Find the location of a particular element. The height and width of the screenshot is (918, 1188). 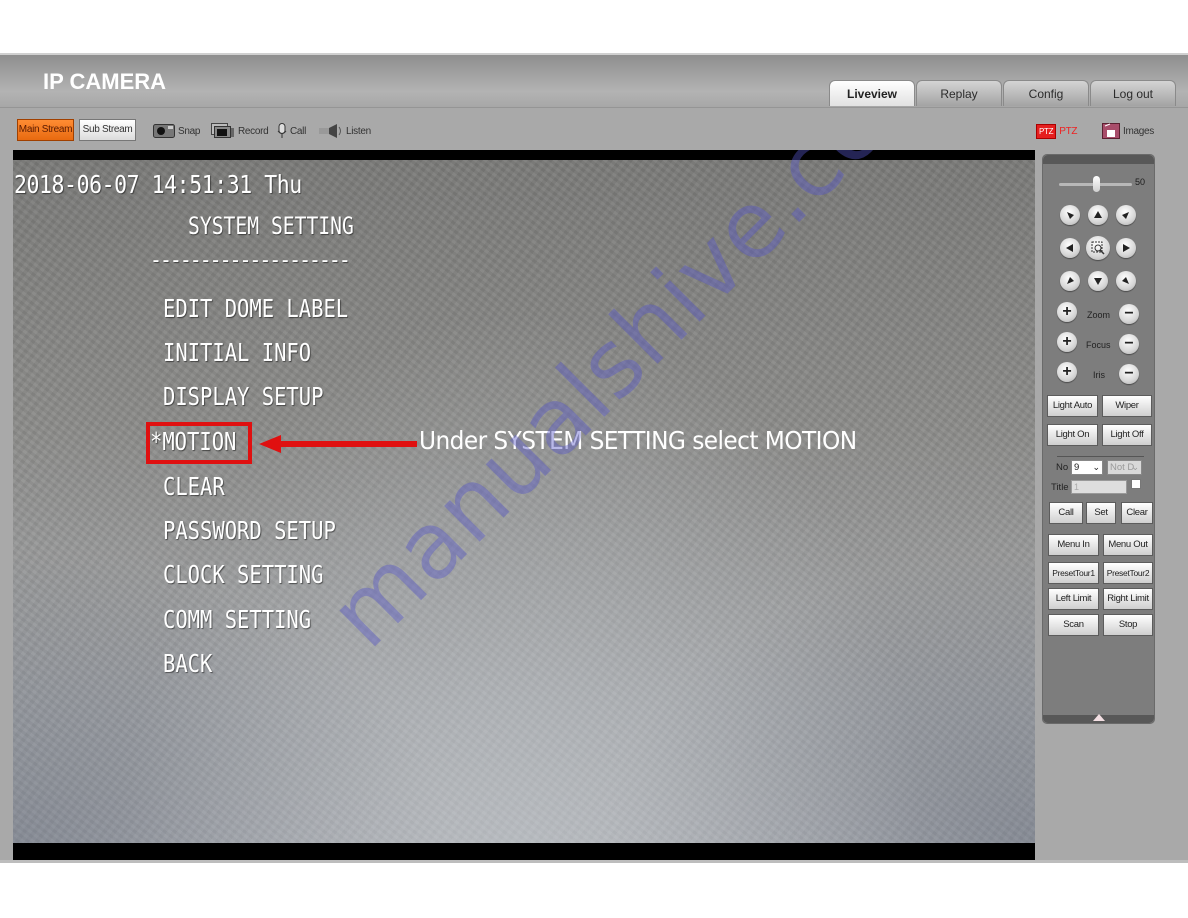

snap-label: Snap is located at coordinates (189, 131).